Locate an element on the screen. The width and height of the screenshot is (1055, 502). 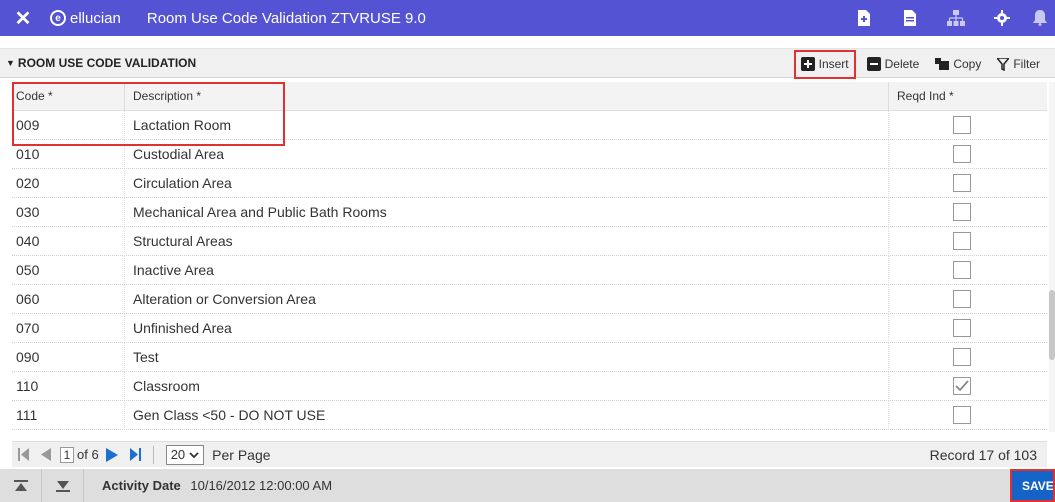
table-row: 110 Classroom is located at coordinates (529, 386).